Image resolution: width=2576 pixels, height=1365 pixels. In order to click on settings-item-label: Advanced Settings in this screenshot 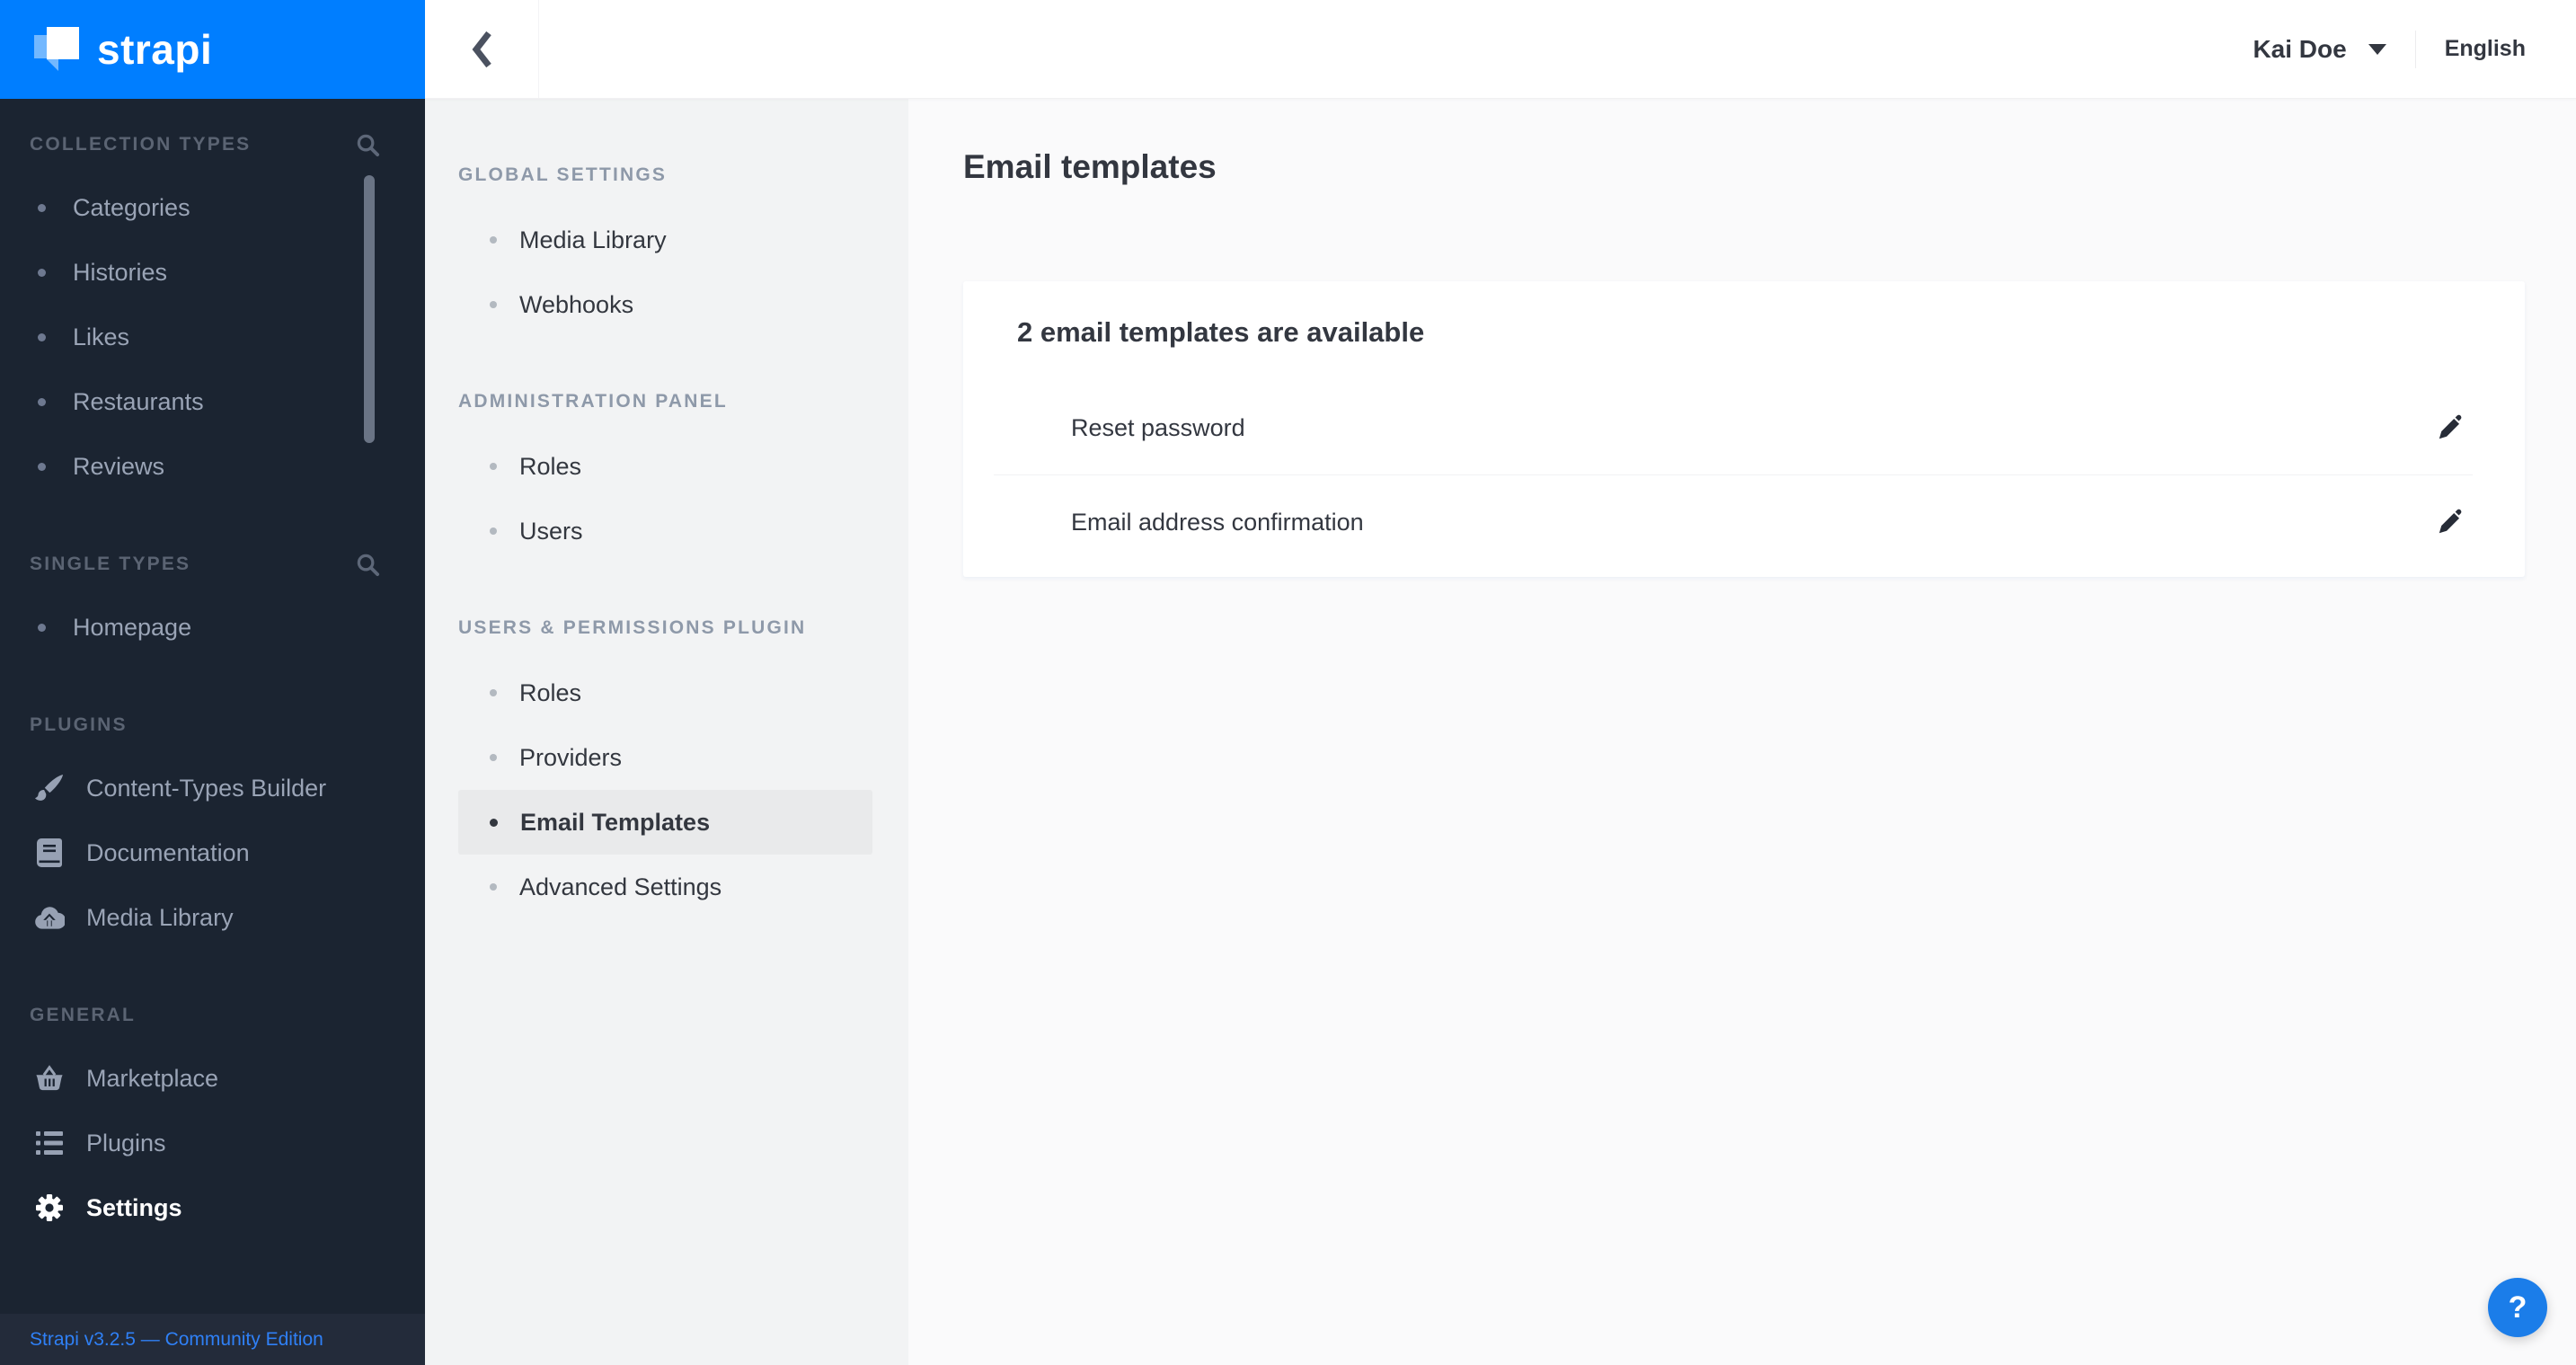, I will do `click(620, 886)`.